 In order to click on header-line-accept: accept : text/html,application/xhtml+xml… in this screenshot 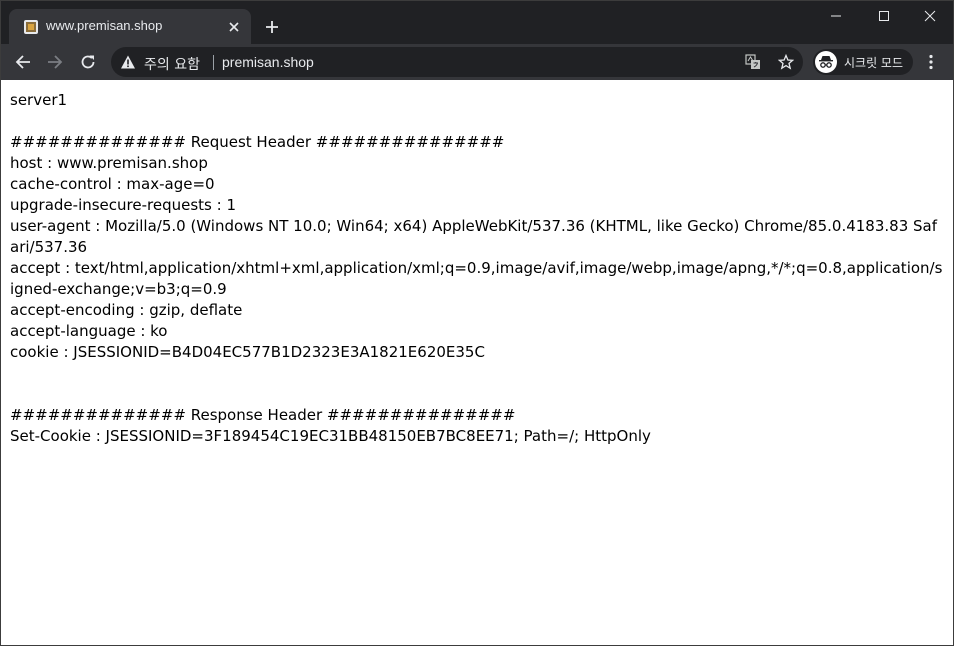, I will do `click(476, 278)`.